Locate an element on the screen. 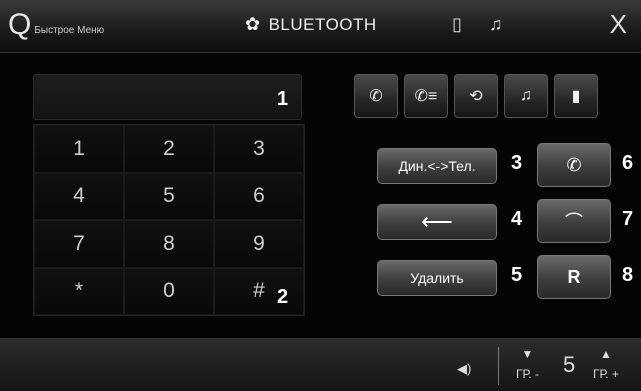 Image resolution: width=641 pixels, height=391 pixels. group-up-button: ▲ ГР. + is located at coordinates (606, 364).